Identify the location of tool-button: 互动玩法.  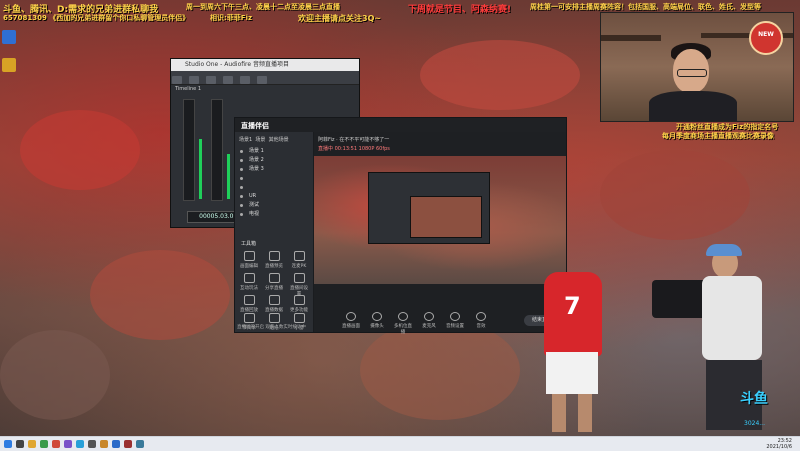
(249, 282).